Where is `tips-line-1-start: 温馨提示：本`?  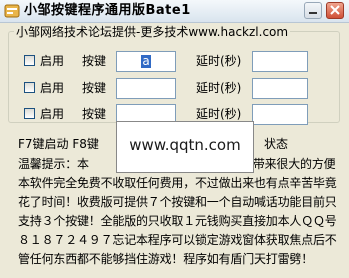 tips-line-1-start: 温馨提示：本 is located at coordinates (53, 164).